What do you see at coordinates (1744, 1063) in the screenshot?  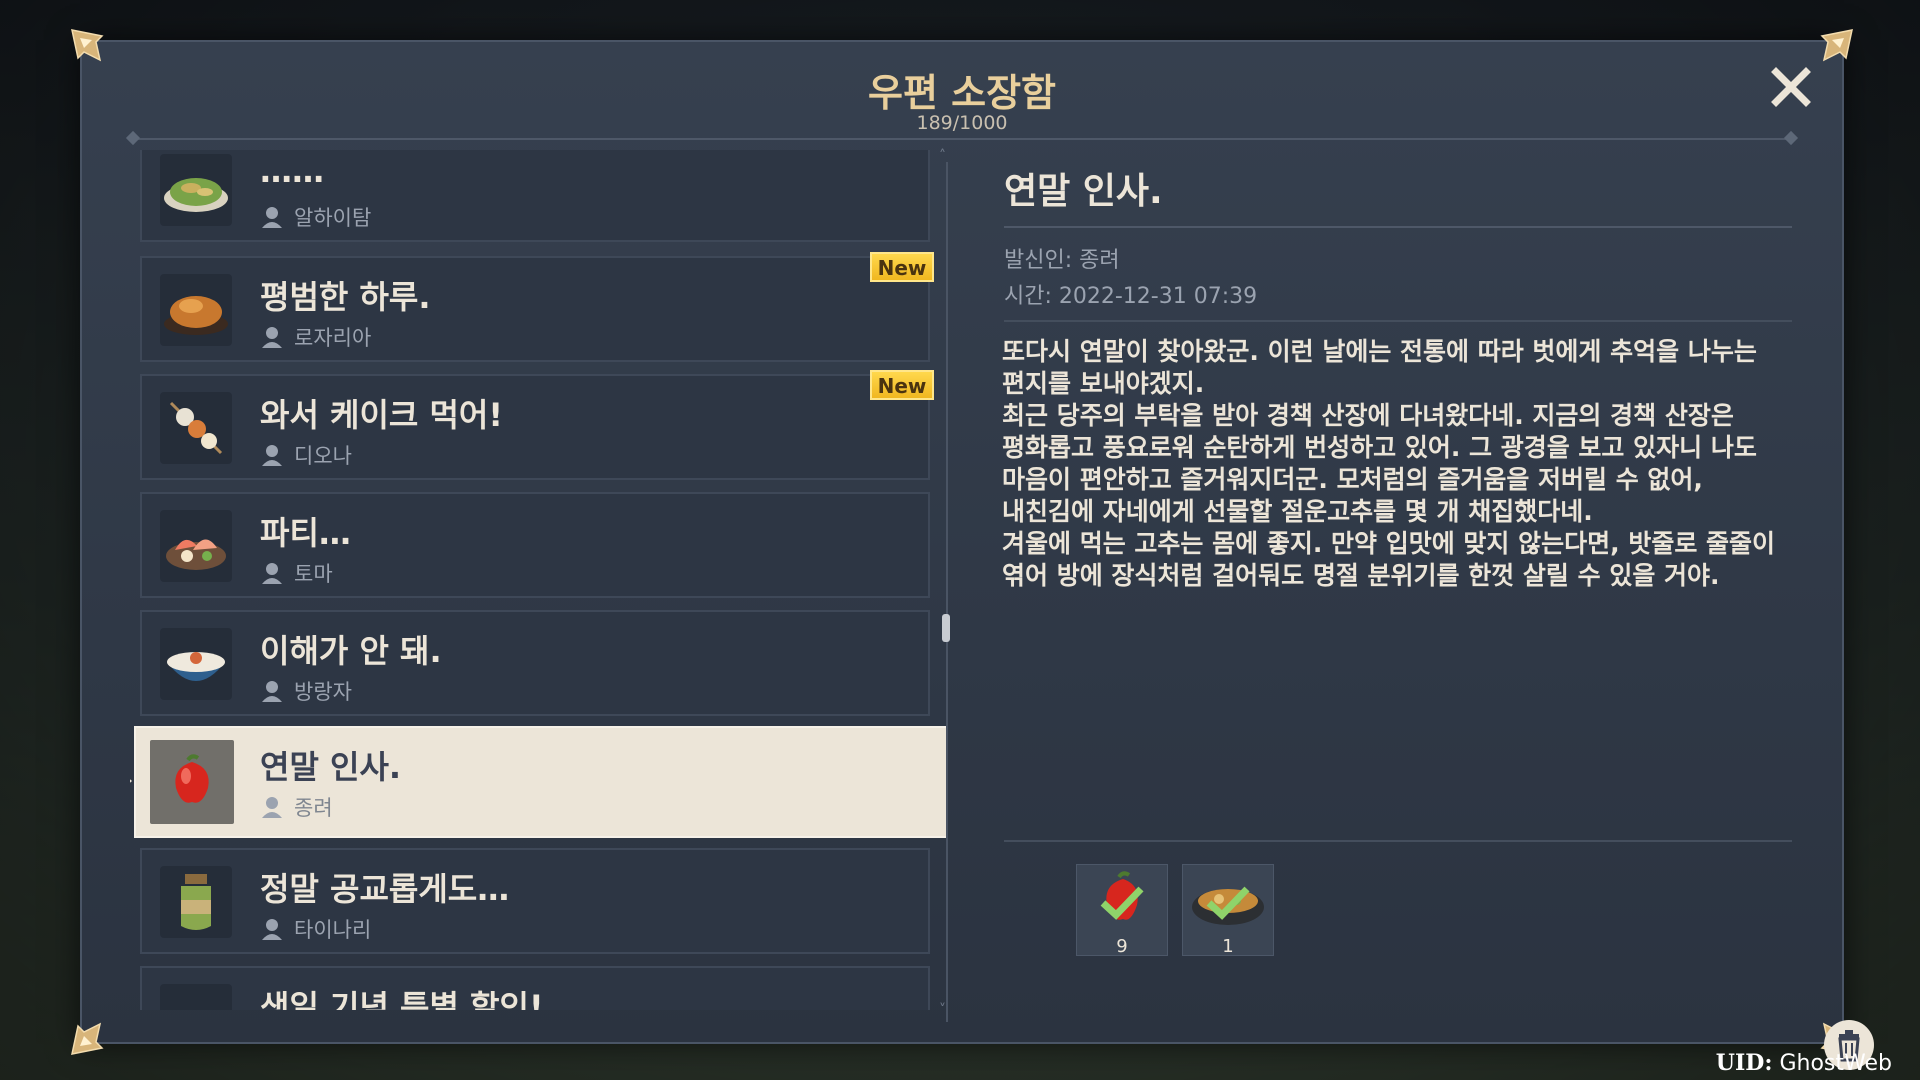 I see `uid-prefix: UID:` at bounding box center [1744, 1063].